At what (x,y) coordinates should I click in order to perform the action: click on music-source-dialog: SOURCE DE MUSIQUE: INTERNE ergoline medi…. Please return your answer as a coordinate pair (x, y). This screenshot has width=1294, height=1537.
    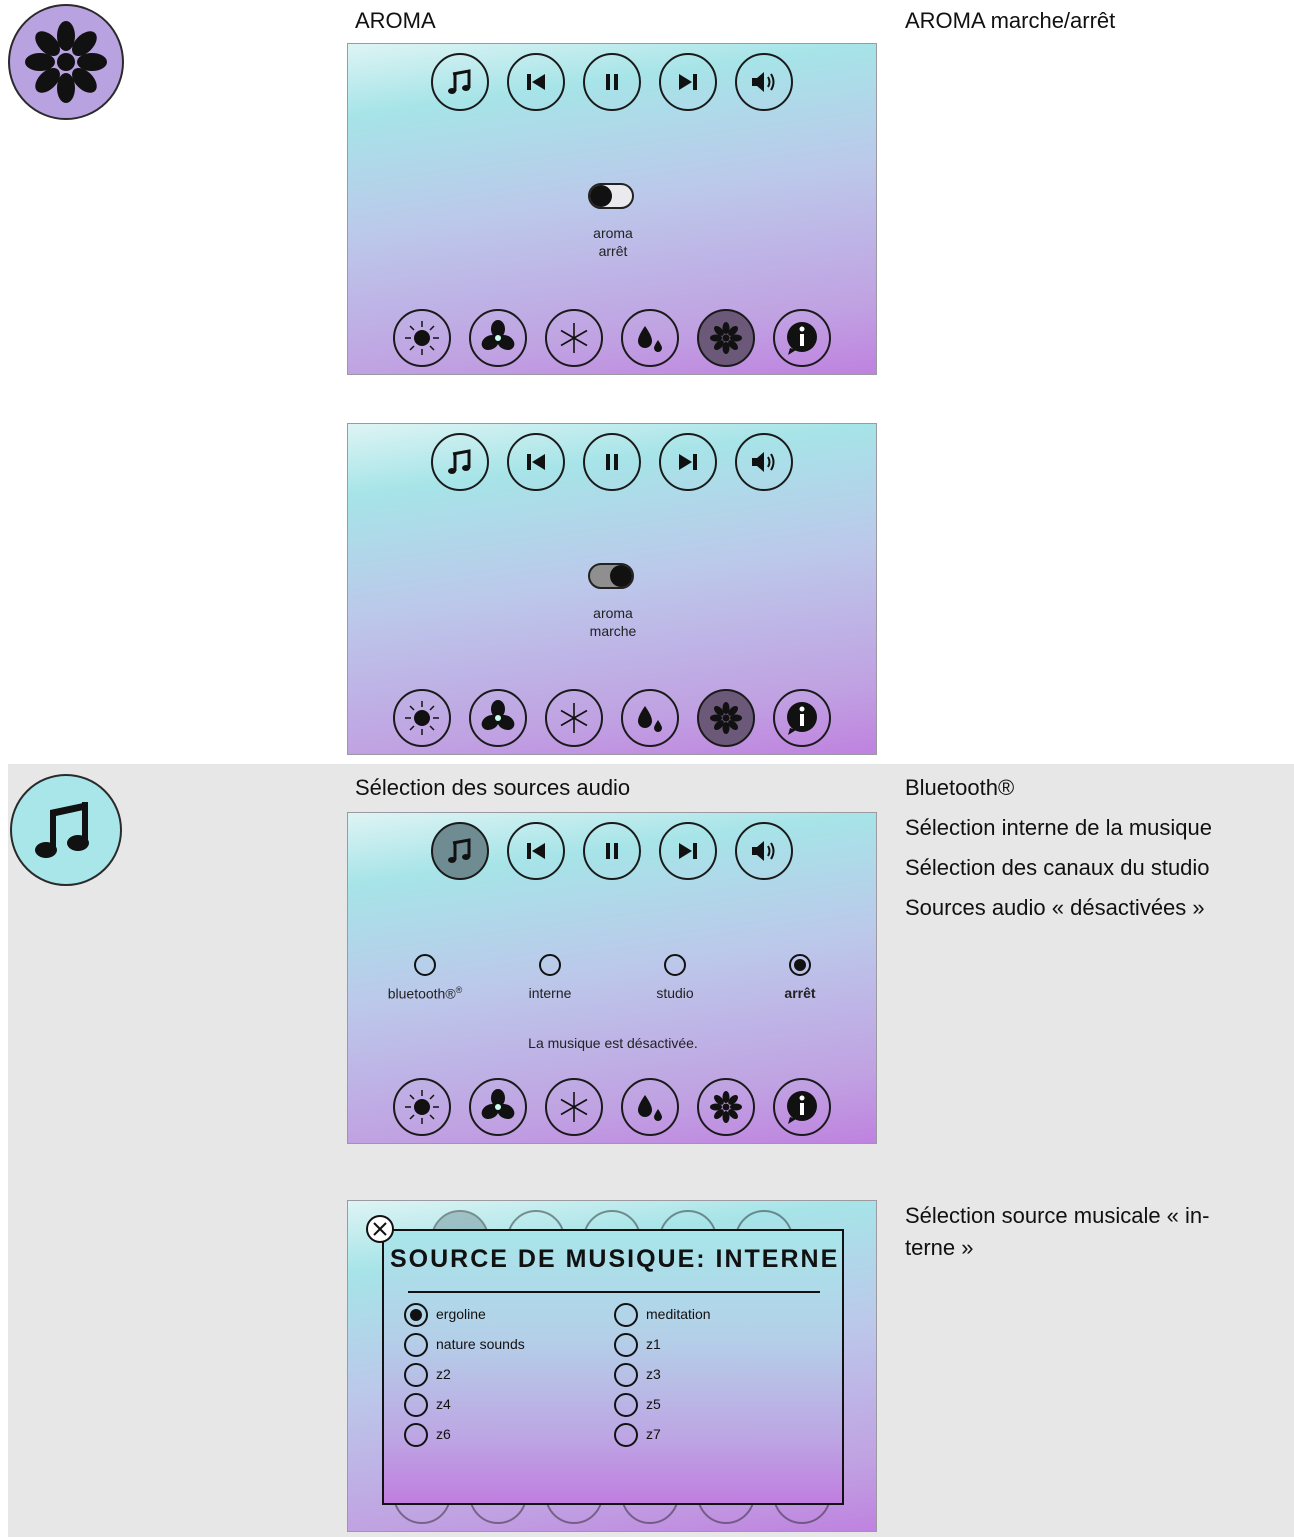
    Looking at the image, I should click on (613, 1367).